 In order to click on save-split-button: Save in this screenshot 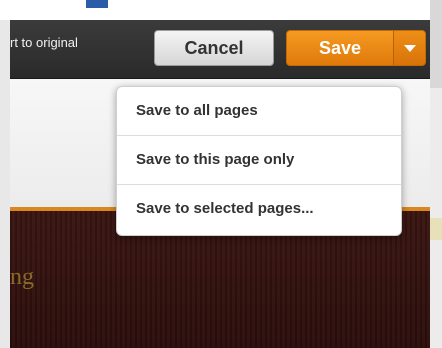, I will do `click(356, 48)`.